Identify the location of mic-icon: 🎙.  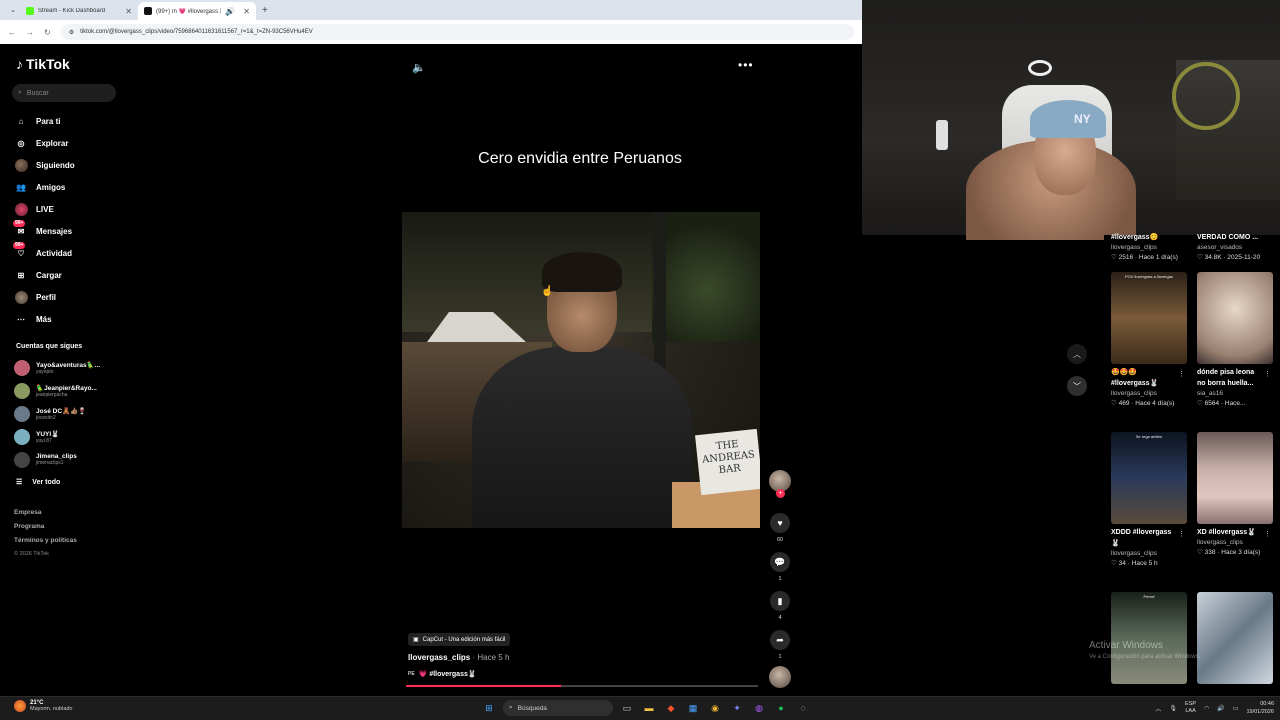
(1173, 708).